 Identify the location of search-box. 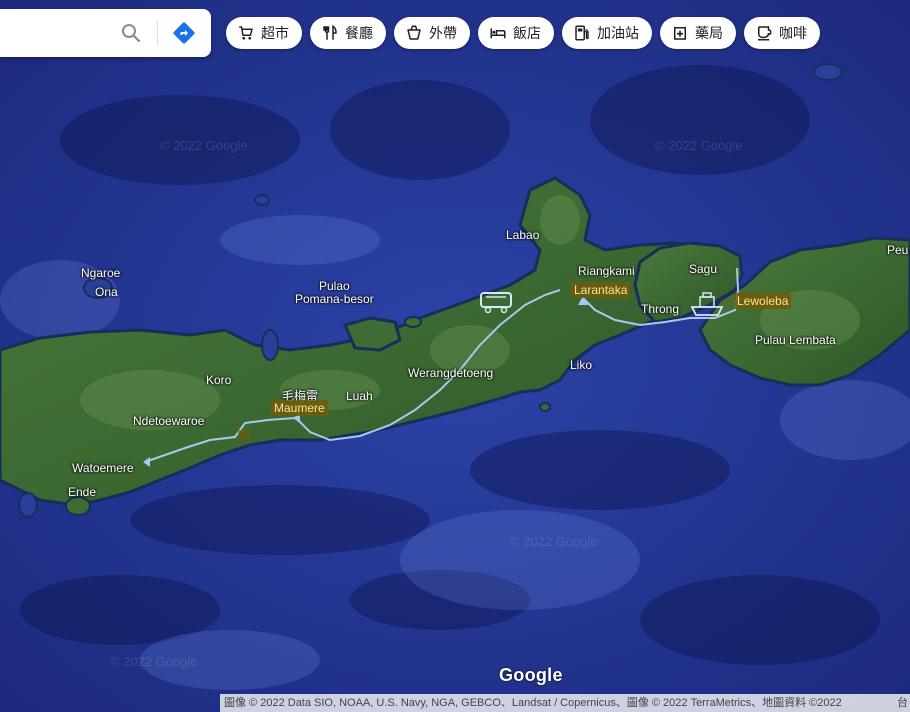
(105, 33).